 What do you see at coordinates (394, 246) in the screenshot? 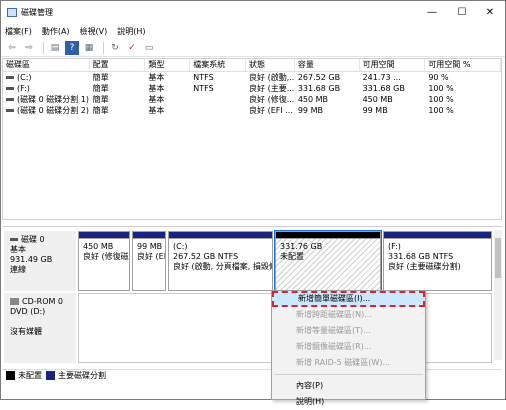
I see `partition-label: (F:)` at bounding box center [394, 246].